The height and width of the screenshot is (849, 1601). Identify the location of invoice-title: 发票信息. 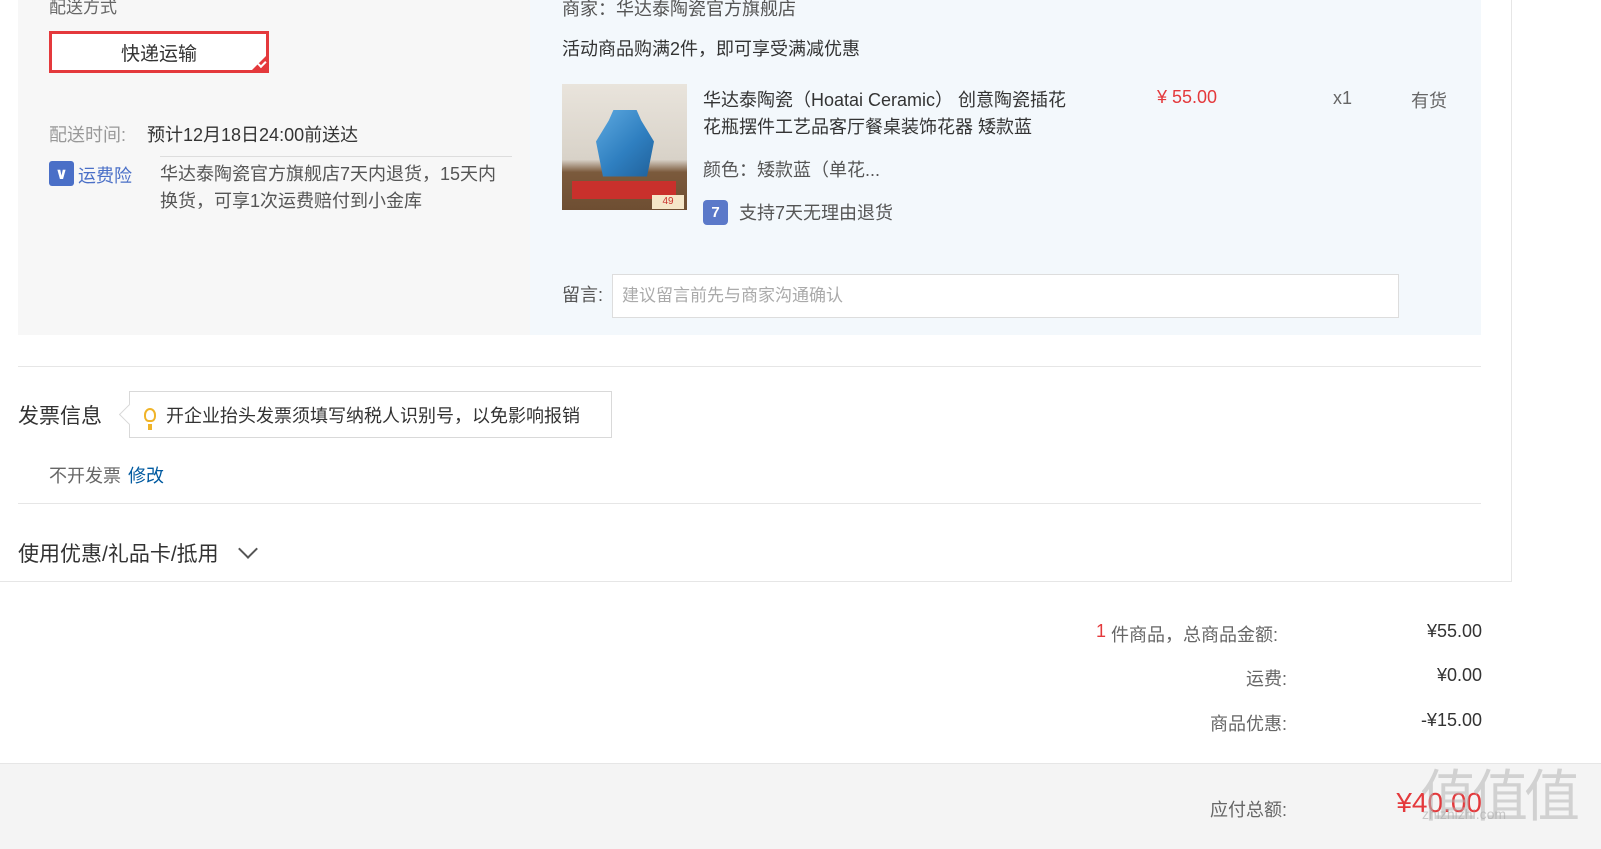
(60, 416).